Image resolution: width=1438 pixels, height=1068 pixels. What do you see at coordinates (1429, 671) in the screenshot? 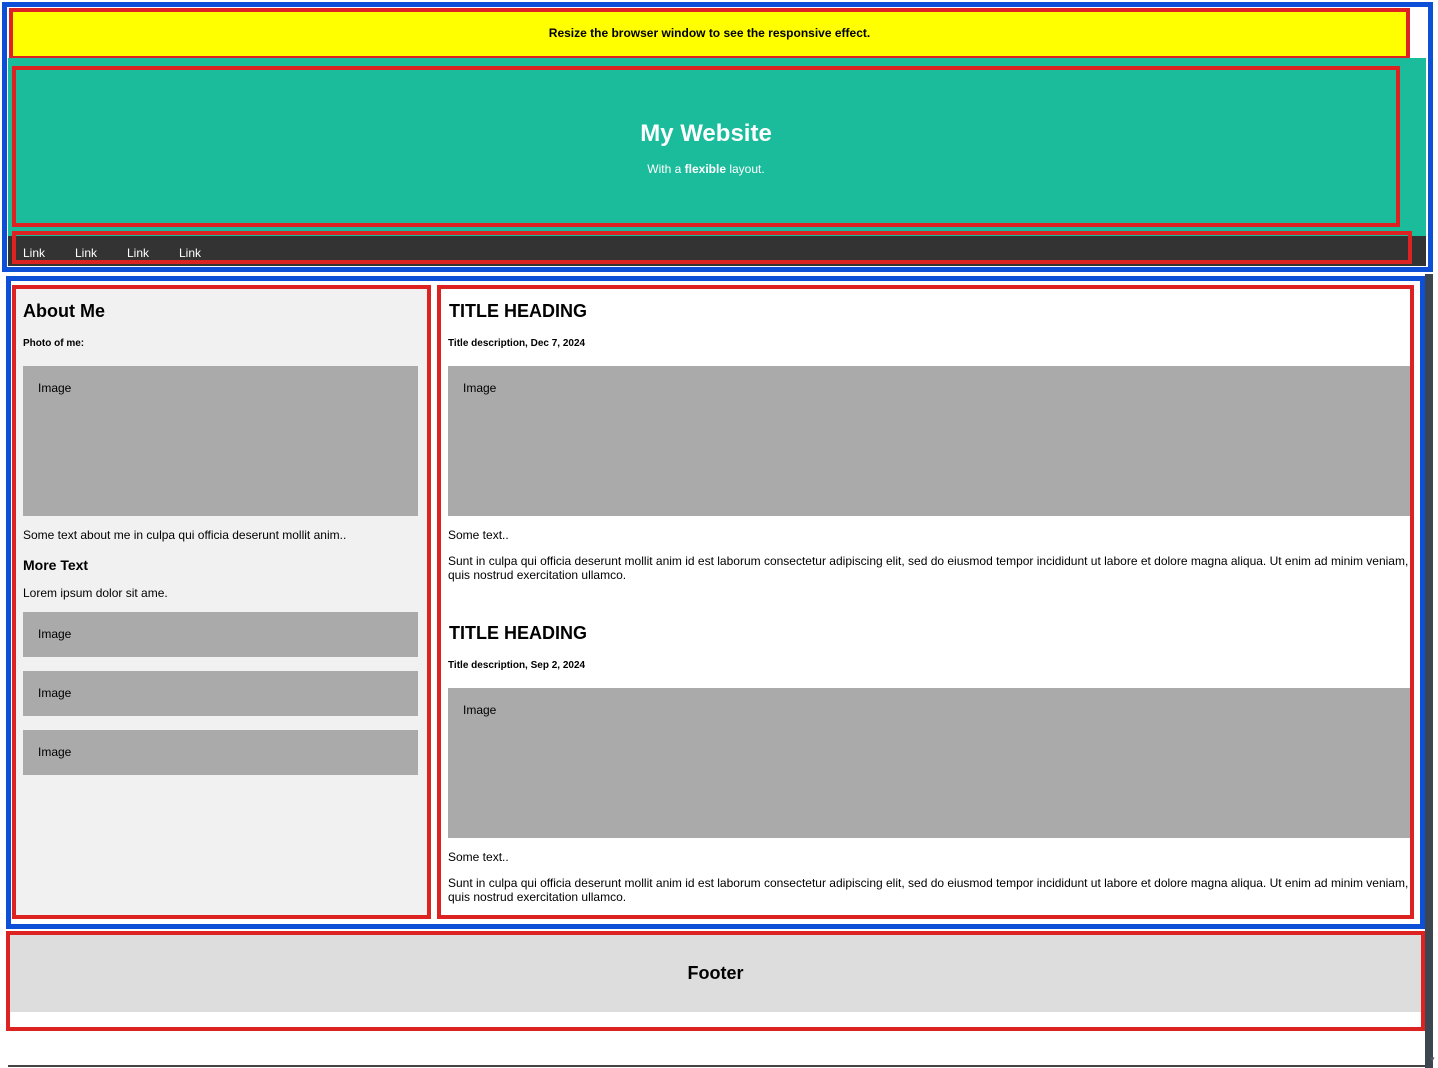
I see `scrollbar` at bounding box center [1429, 671].